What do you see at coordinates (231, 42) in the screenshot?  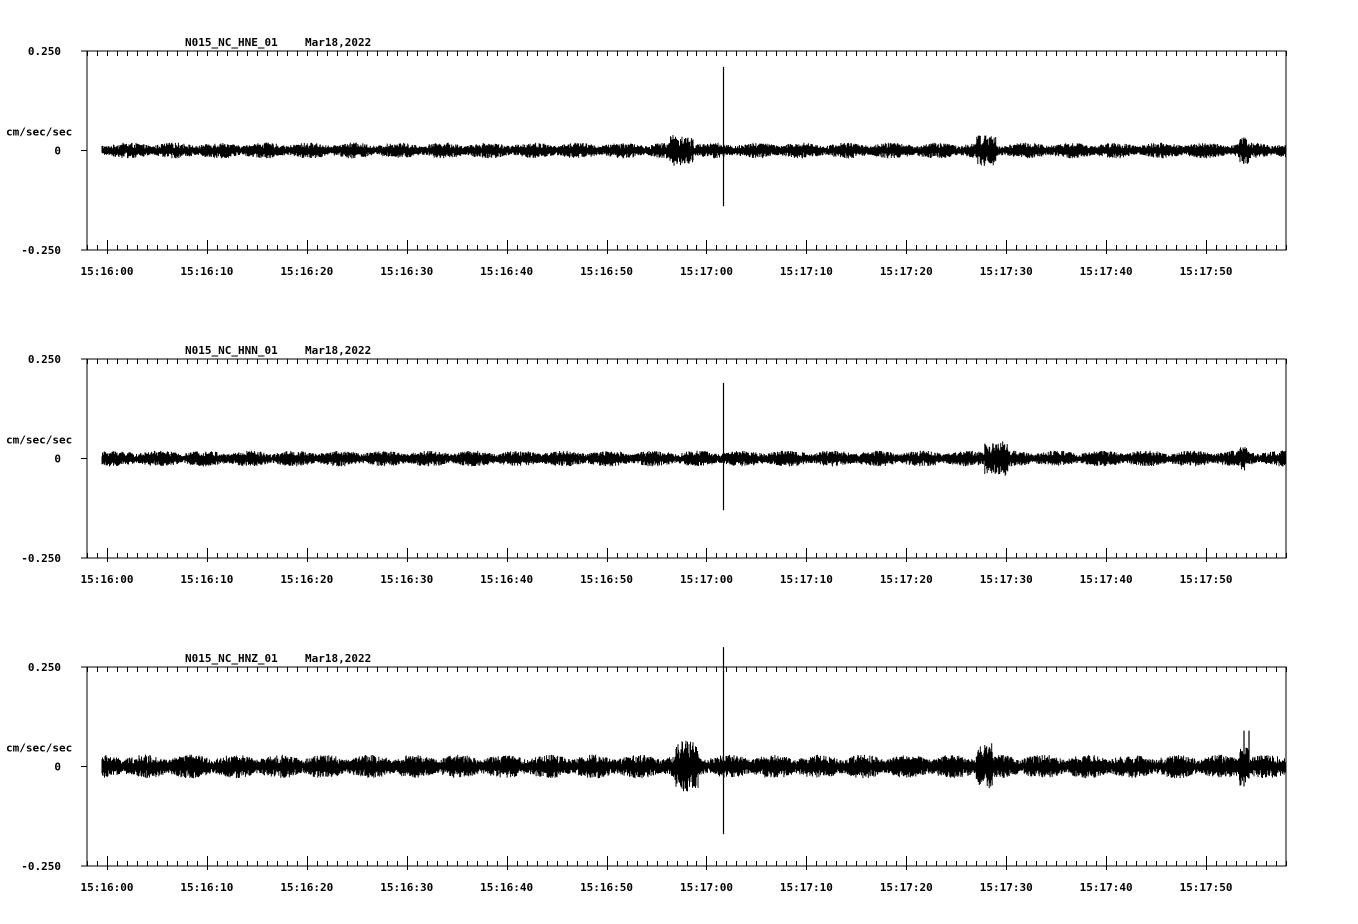 I see `panel-title: N015_NC_HNE_01` at bounding box center [231, 42].